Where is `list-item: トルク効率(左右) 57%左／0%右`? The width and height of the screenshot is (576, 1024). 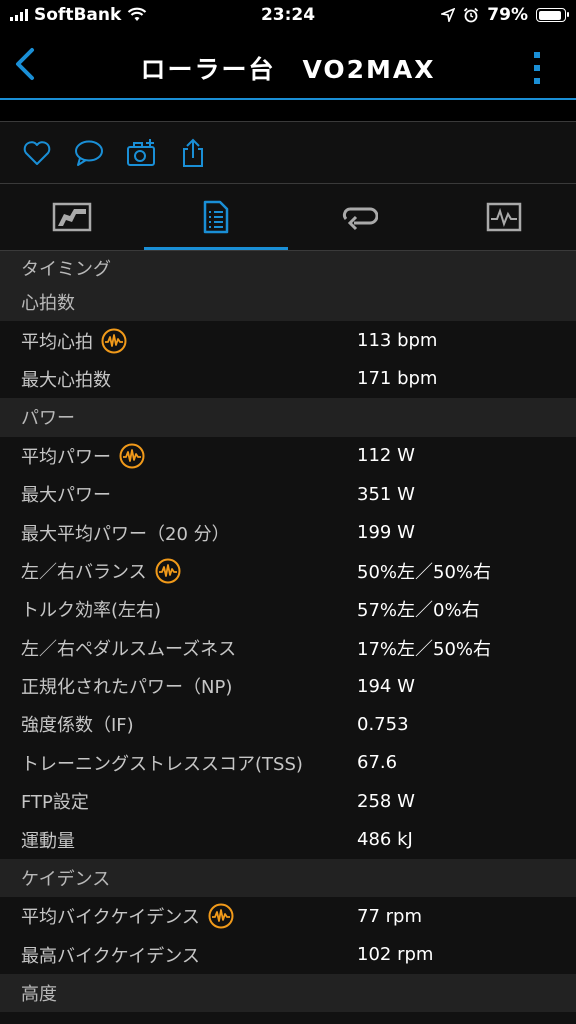
list-item: トルク効率(左右) 57%左／0%右 is located at coordinates (288, 609).